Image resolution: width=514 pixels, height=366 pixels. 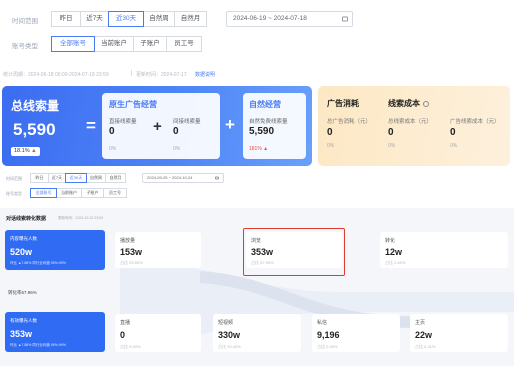 I want to click on natural-title: 自然经营, so click(x=265, y=104).